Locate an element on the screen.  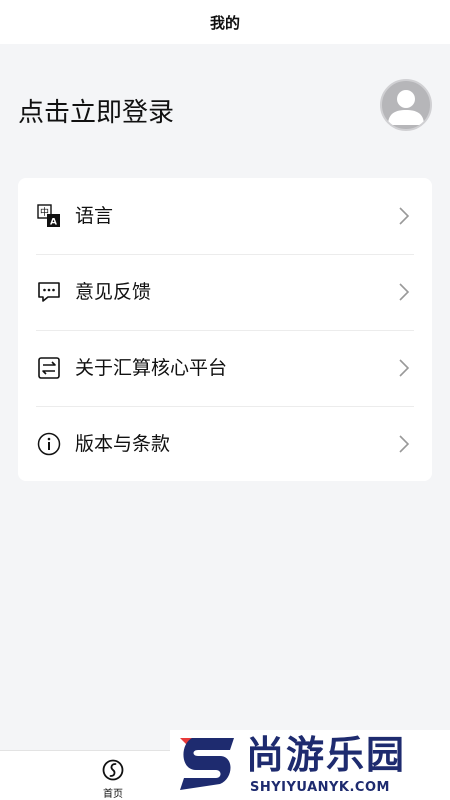
menu-item-label: 语言 is located at coordinates (94, 216).